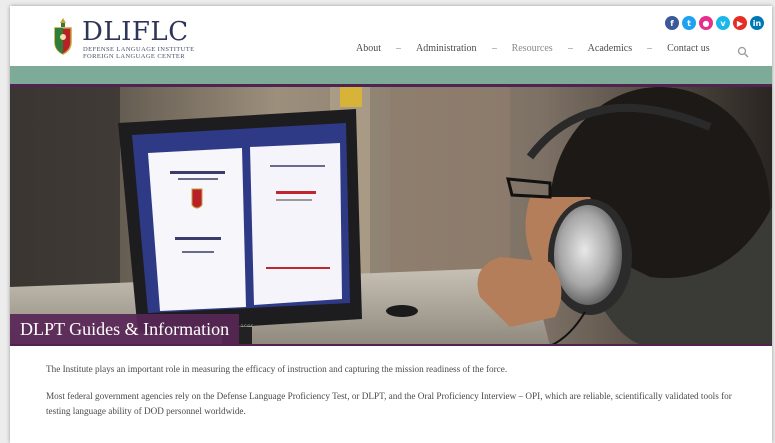  Describe the element at coordinates (391, 345) in the screenshot. I see `hero-divider` at that location.